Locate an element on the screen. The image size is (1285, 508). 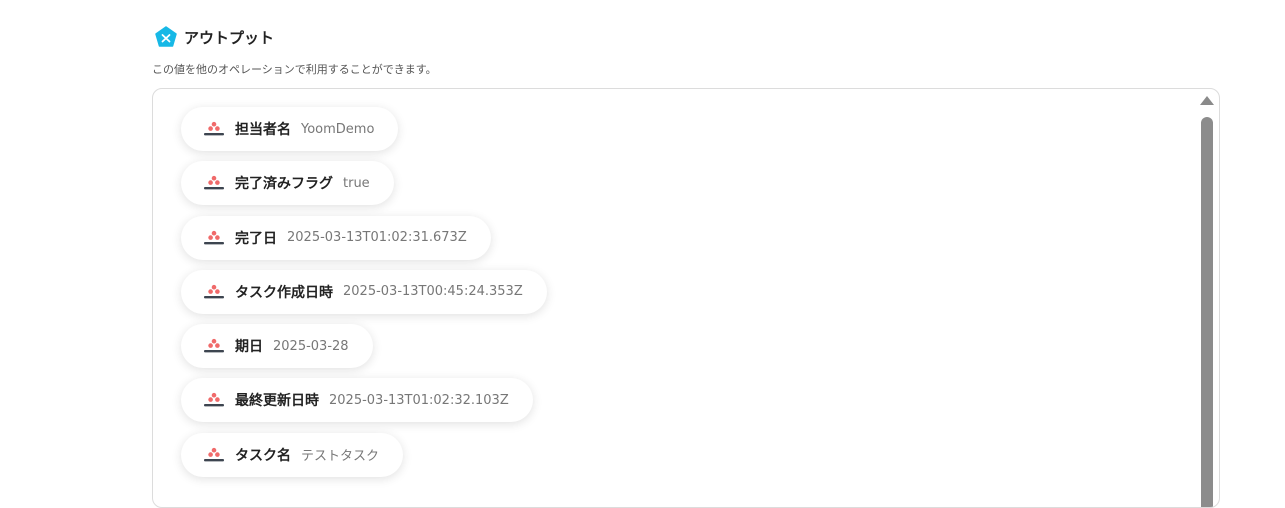
field-value: テストタスク is located at coordinates (340, 457).